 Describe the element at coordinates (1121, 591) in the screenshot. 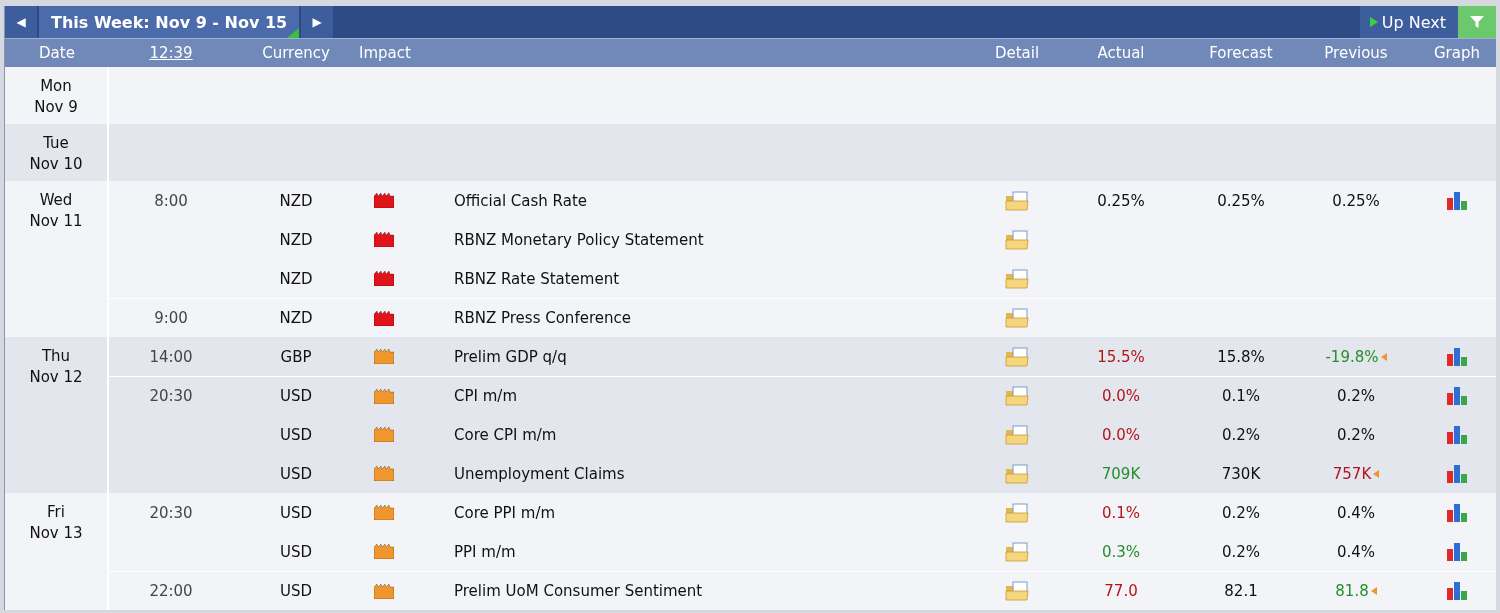

I see `actual-value: 77.0` at that location.